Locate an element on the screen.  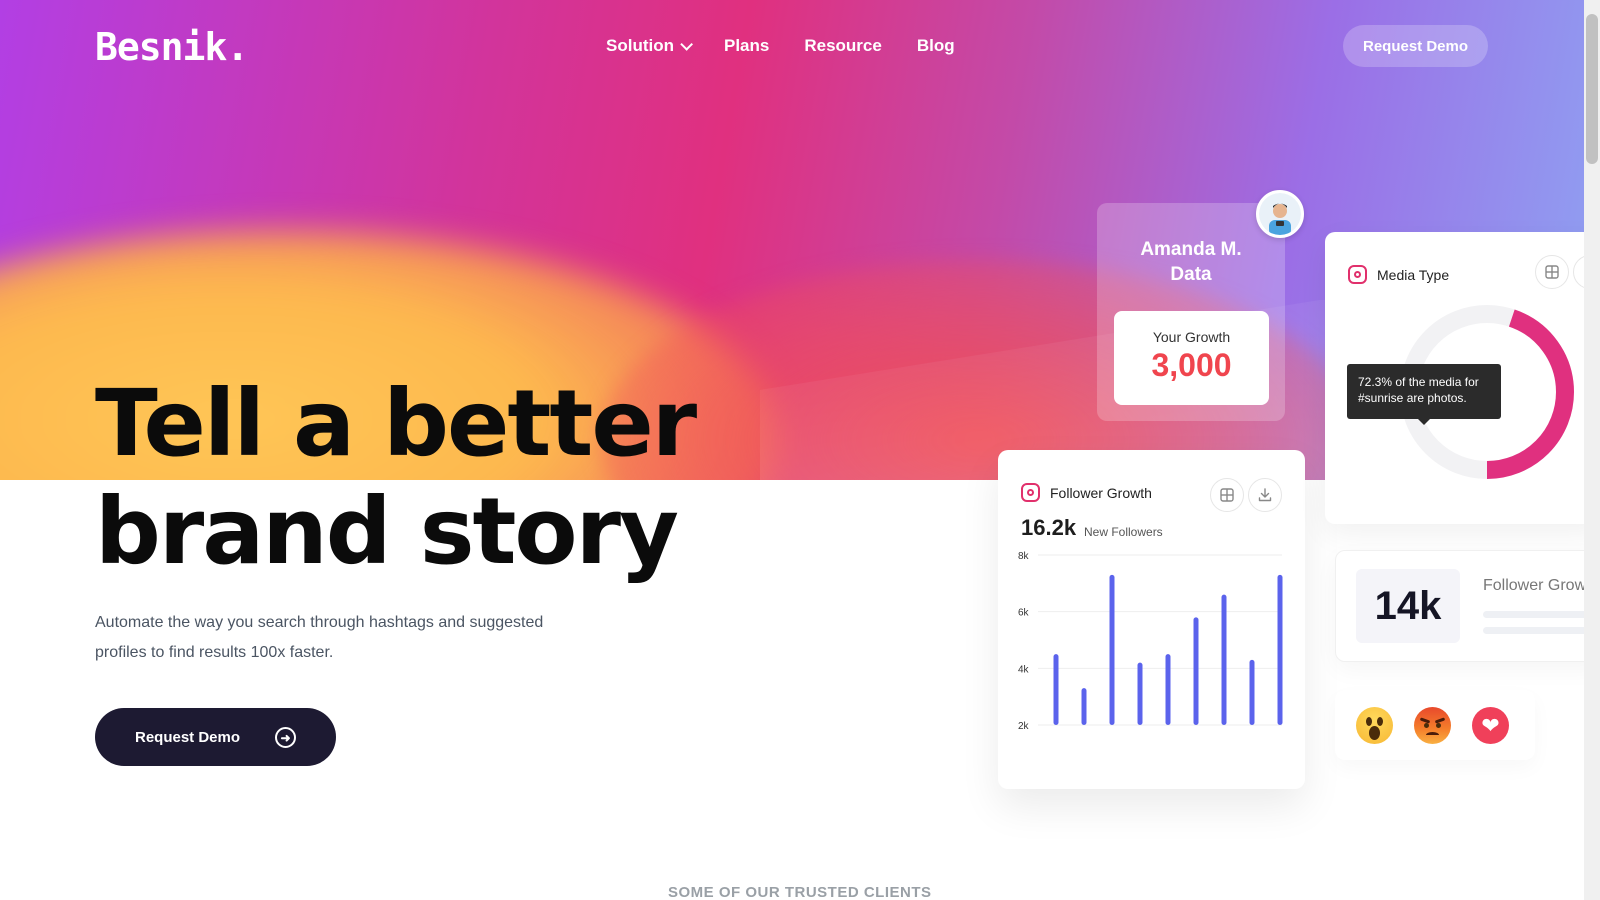
stat-value: 14k is located at coordinates (1408, 606).